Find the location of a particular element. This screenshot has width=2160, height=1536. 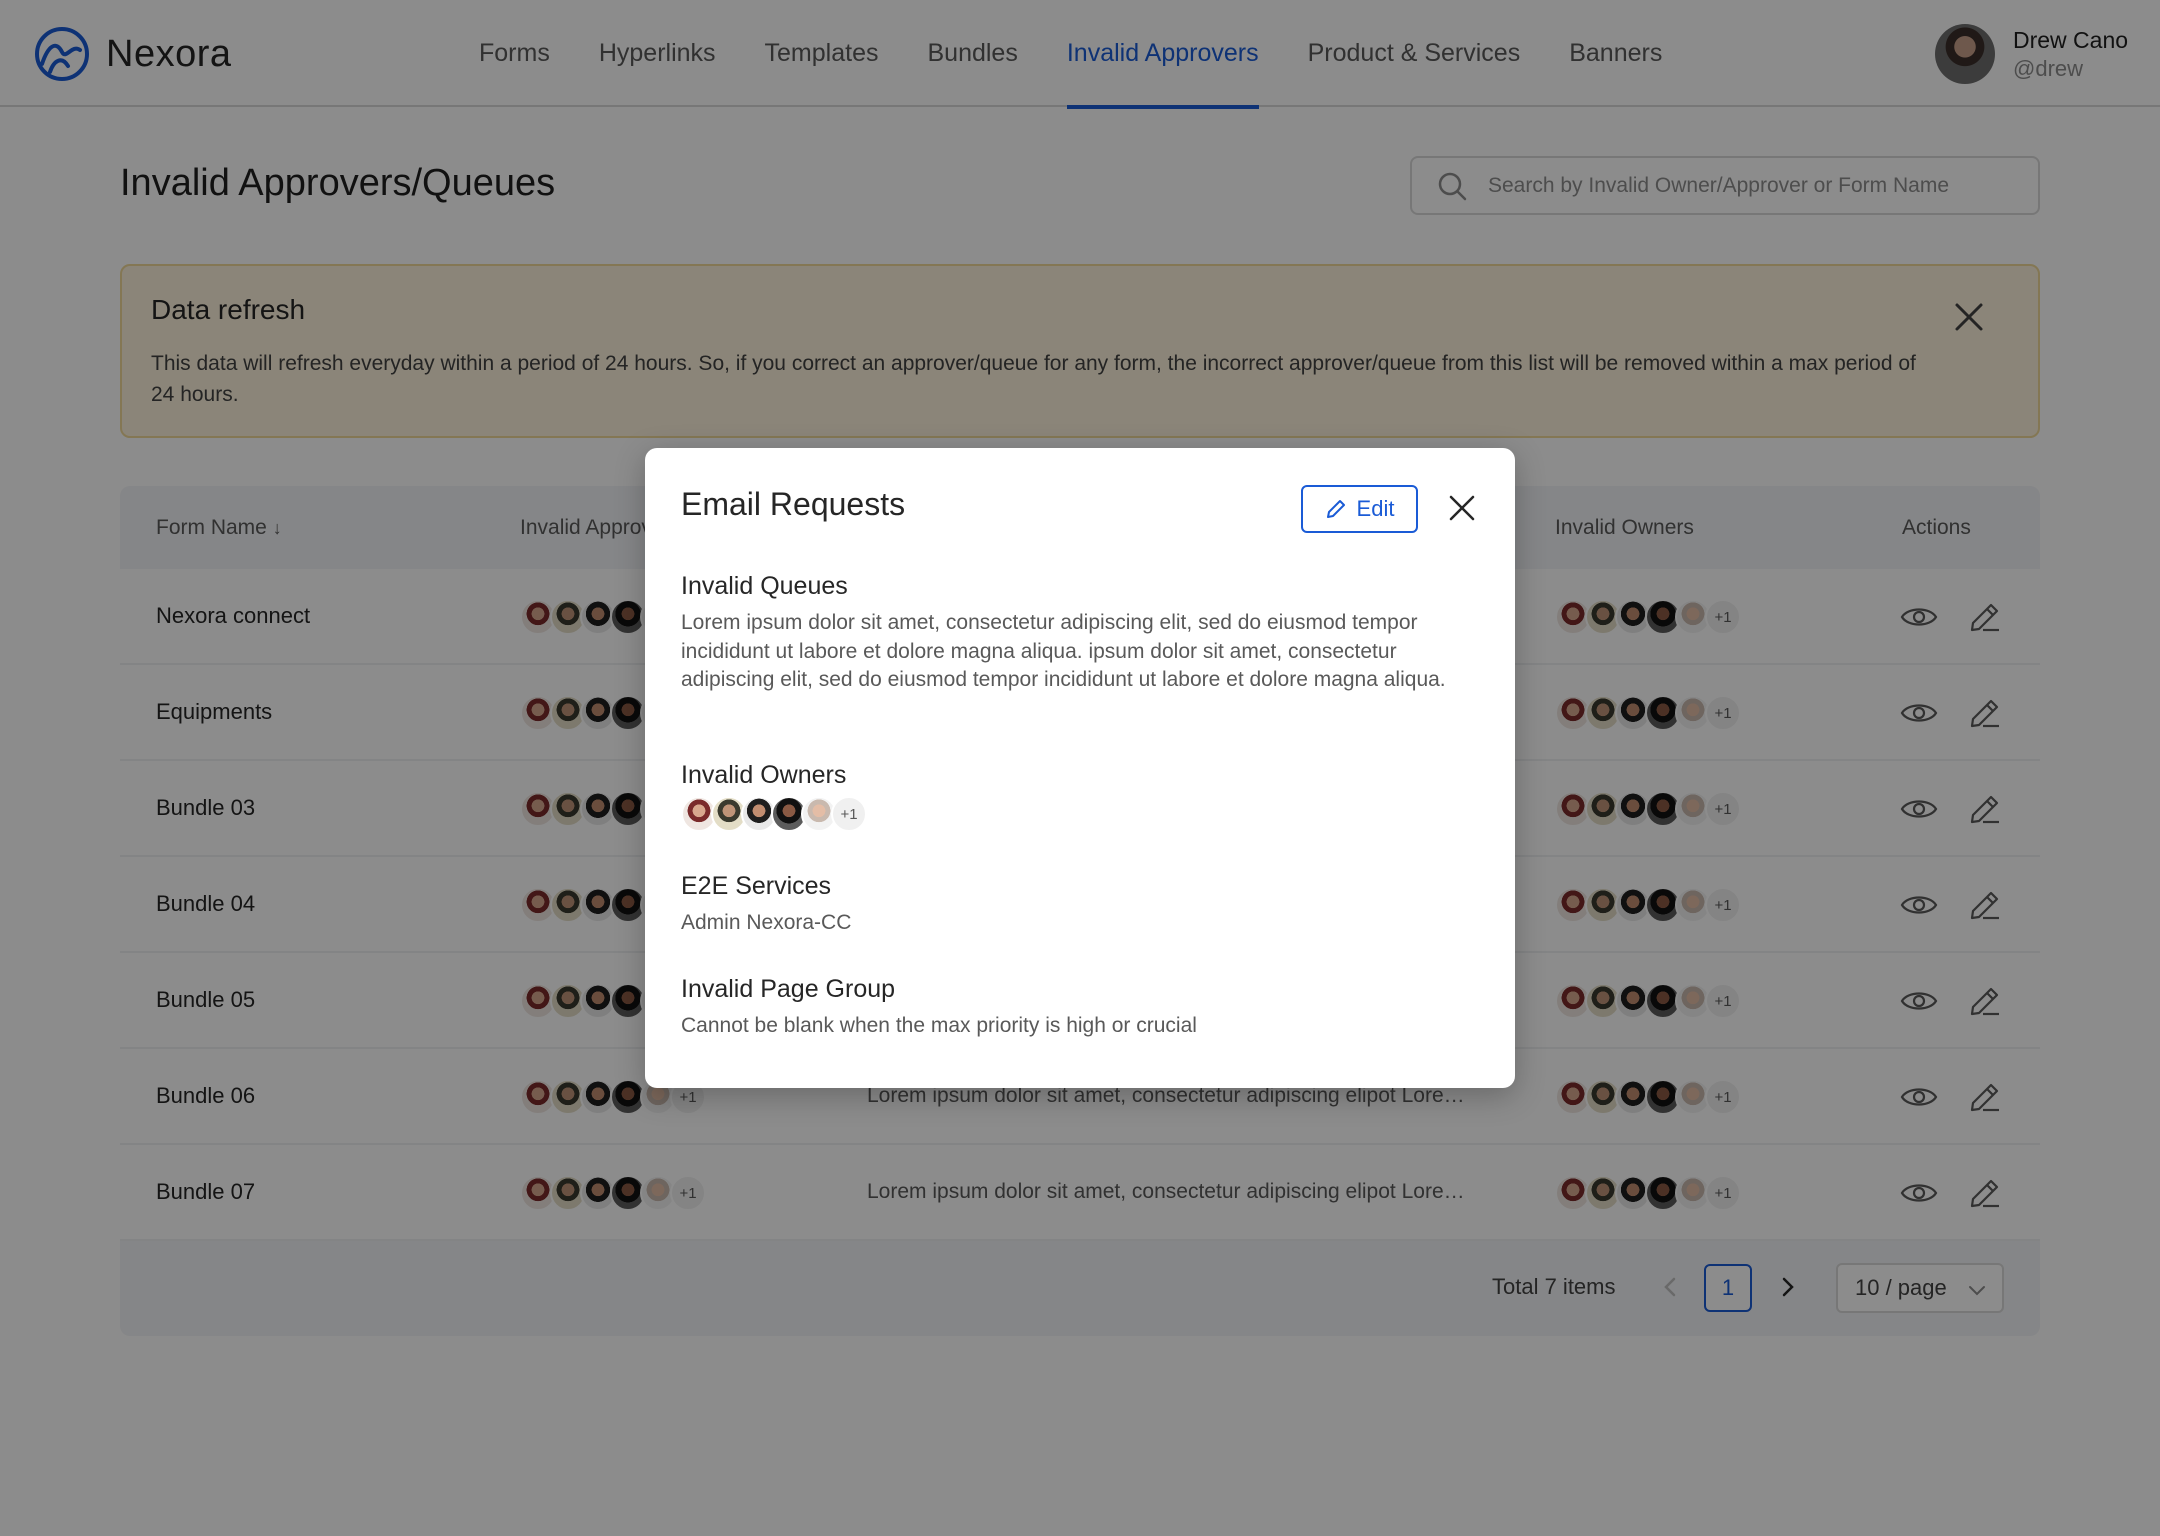

modal-title: Email Requests is located at coordinates (793, 504).